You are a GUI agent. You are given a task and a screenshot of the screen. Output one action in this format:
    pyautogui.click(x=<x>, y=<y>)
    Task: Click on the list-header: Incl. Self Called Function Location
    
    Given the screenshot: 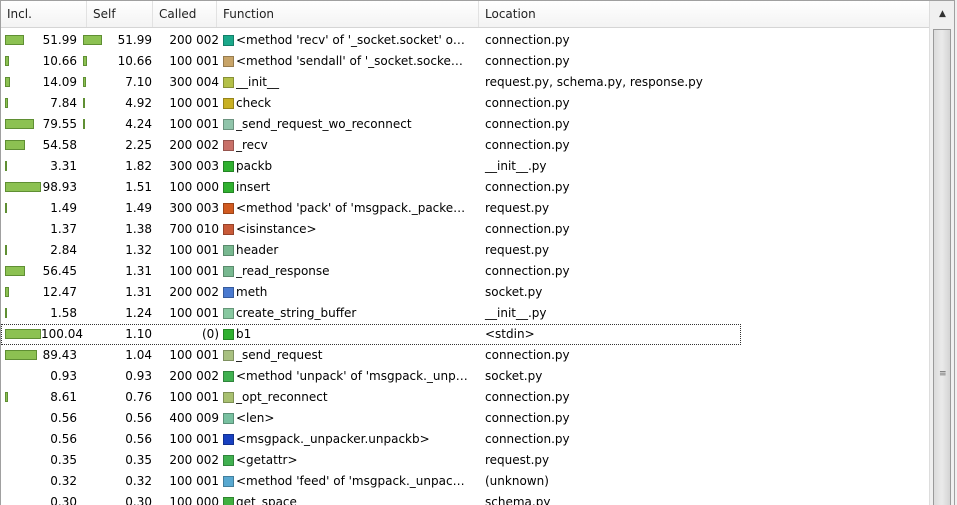 What is the action you would take?
    pyautogui.click(x=465, y=14)
    